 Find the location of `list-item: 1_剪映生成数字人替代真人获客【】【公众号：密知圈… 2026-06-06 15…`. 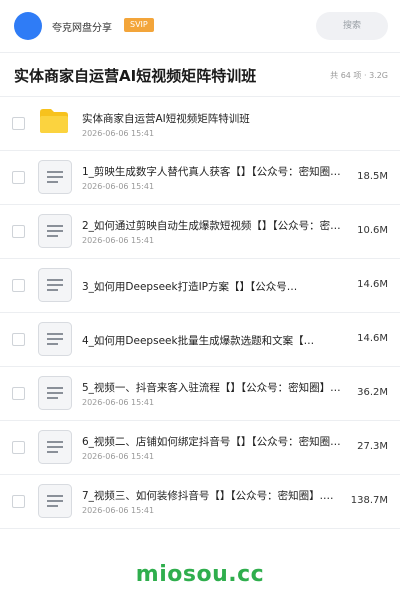

list-item: 1_剪映生成数字人替代真人获客【】【公众号：密知圈… 2026-06-06 15… is located at coordinates (200, 178).